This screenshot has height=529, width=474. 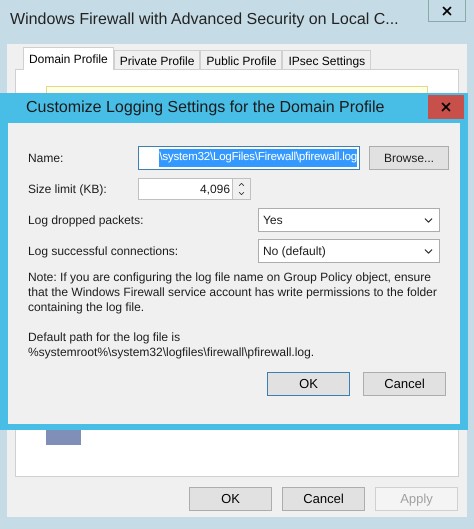 I want to click on dropdown: No (default), so click(x=349, y=251).